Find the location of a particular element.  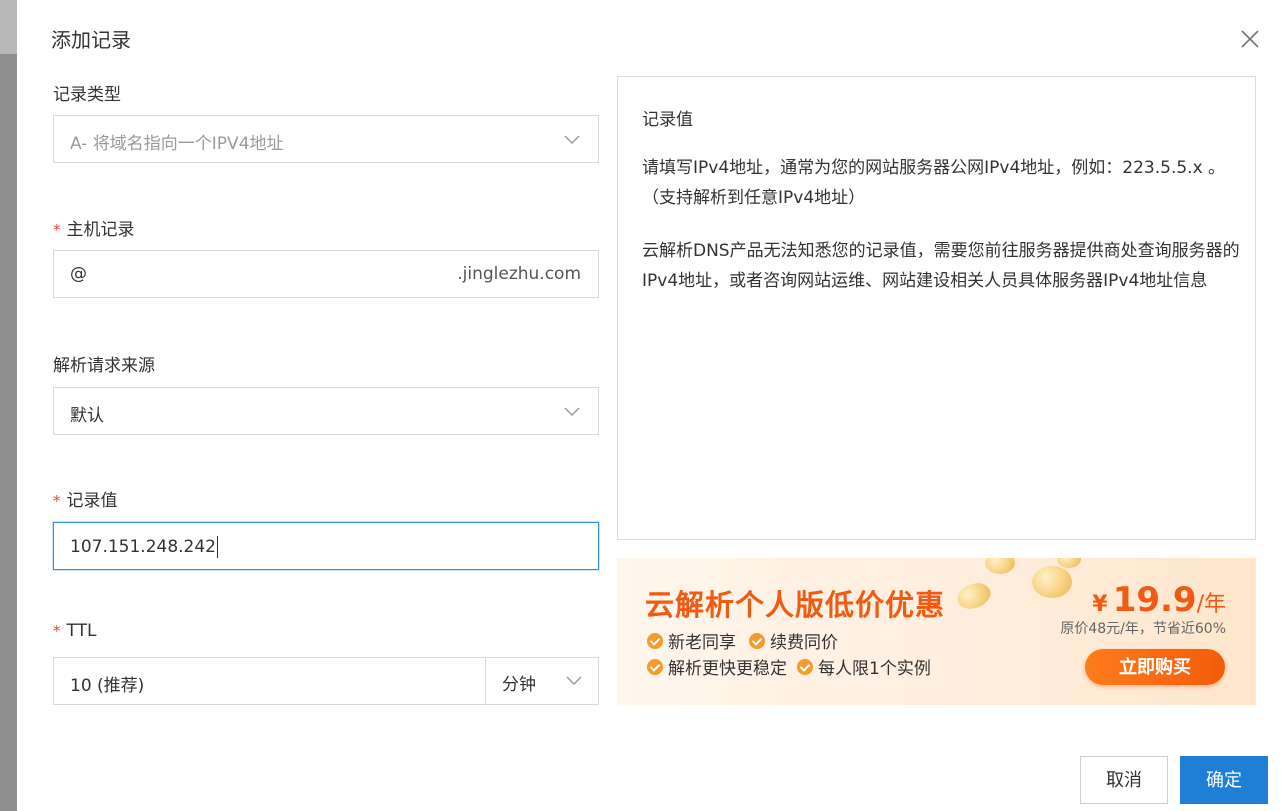

promo-feature-text: 每人限1个实例 is located at coordinates (874, 669).